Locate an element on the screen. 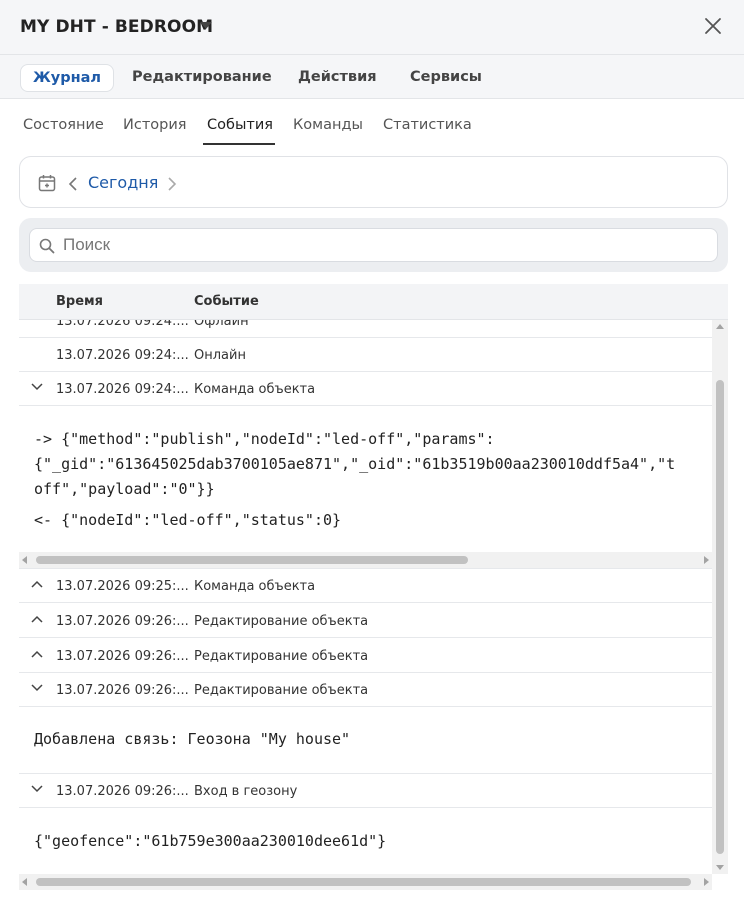  search-bar is located at coordinates (373, 245).